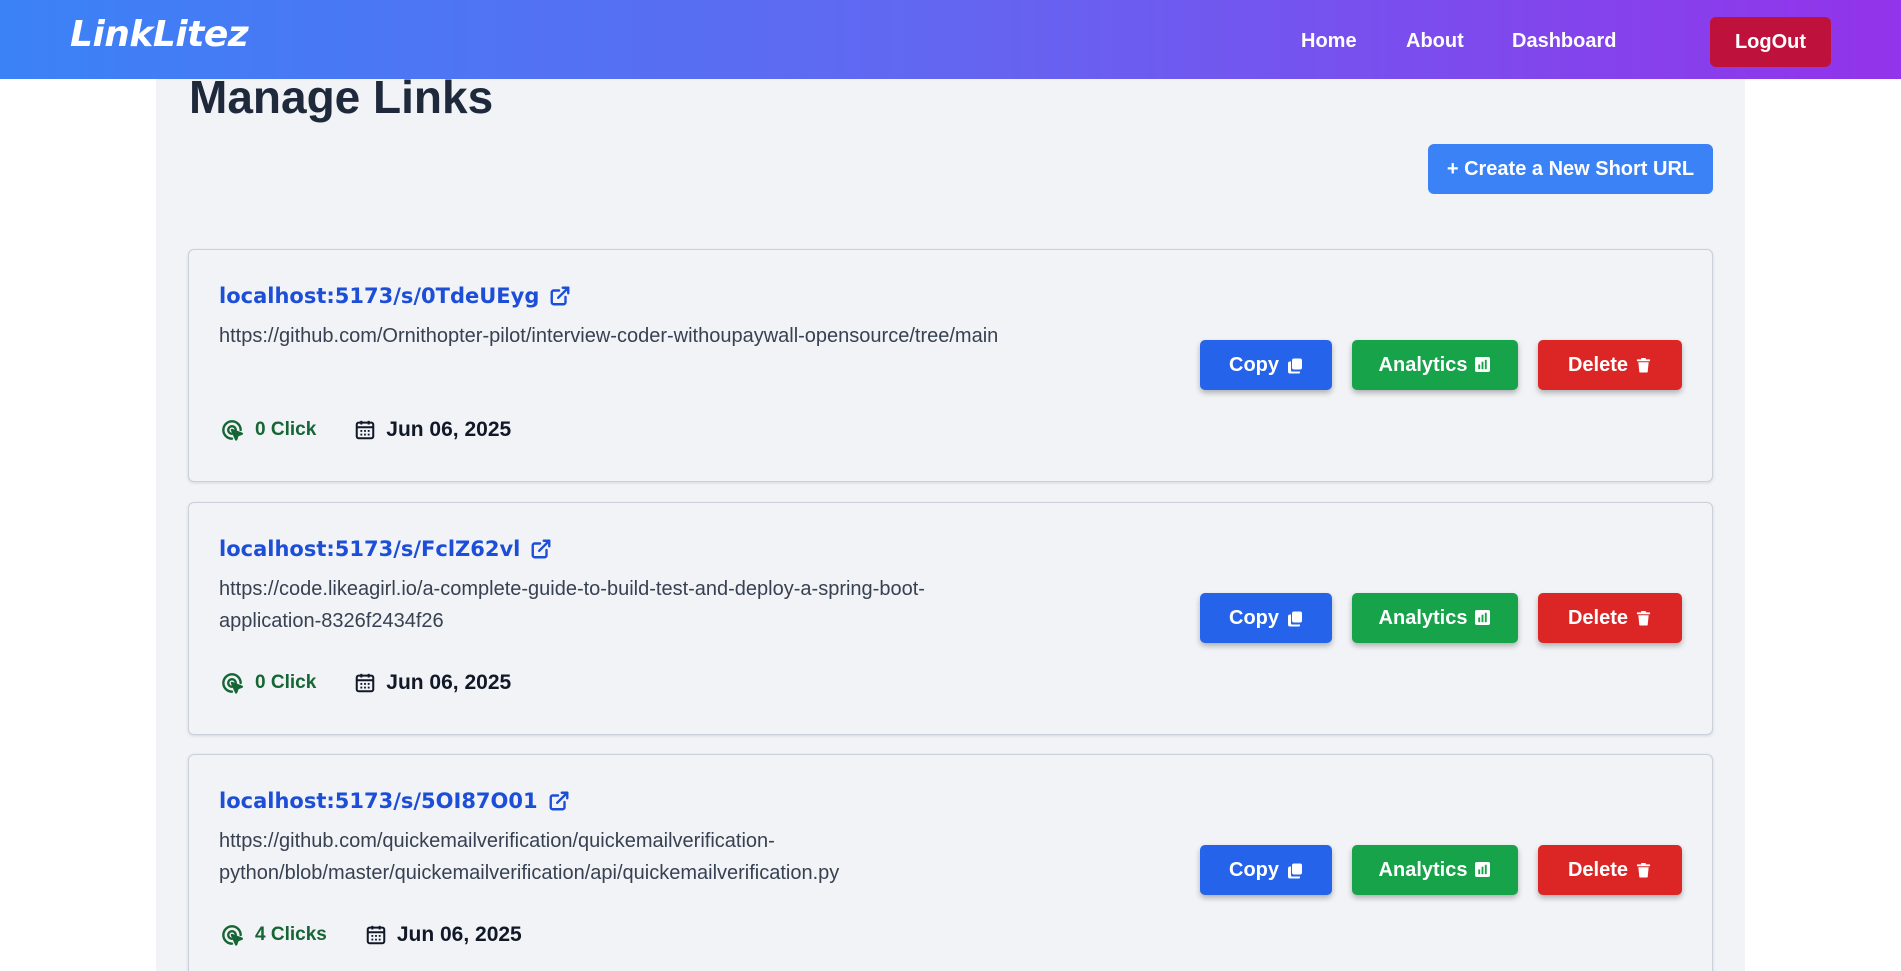  Describe the element at coordinates (159, 34) in the screenshot. I see `brand-logo: LinkLitez` at that location.